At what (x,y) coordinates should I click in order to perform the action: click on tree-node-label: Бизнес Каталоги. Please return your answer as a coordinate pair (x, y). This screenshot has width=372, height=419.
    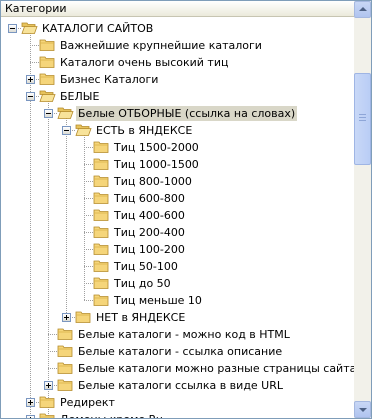
    Looking at the image, I should click on (109, 79).